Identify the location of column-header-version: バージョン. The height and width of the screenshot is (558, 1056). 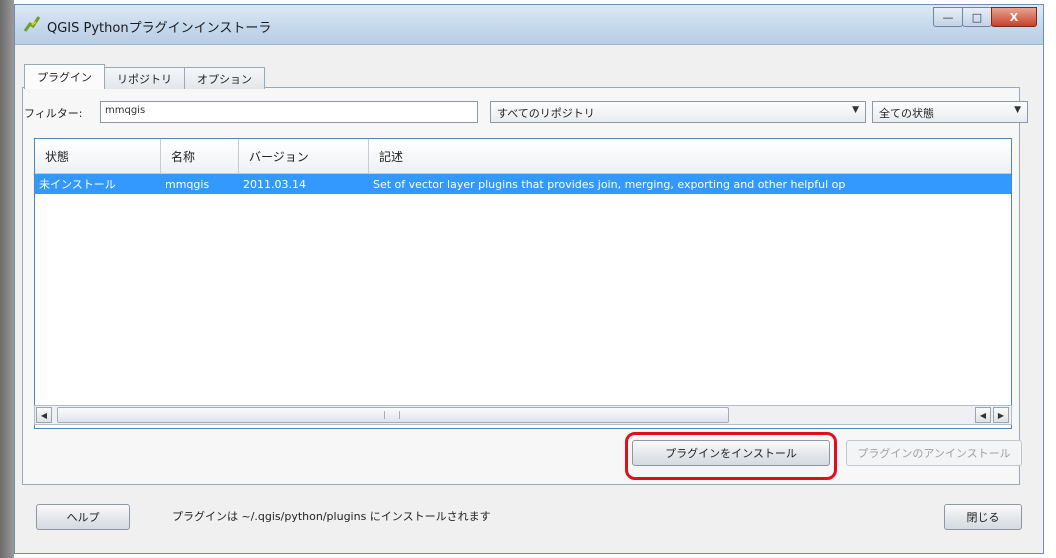
(304, 156).